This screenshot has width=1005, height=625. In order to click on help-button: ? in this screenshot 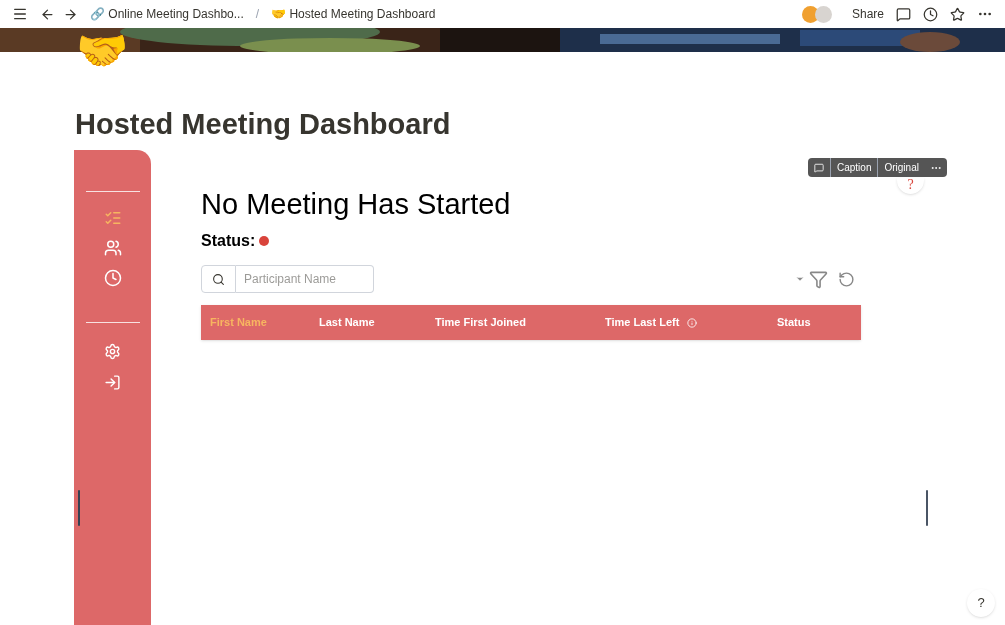, I will do `click(981, 603)`.